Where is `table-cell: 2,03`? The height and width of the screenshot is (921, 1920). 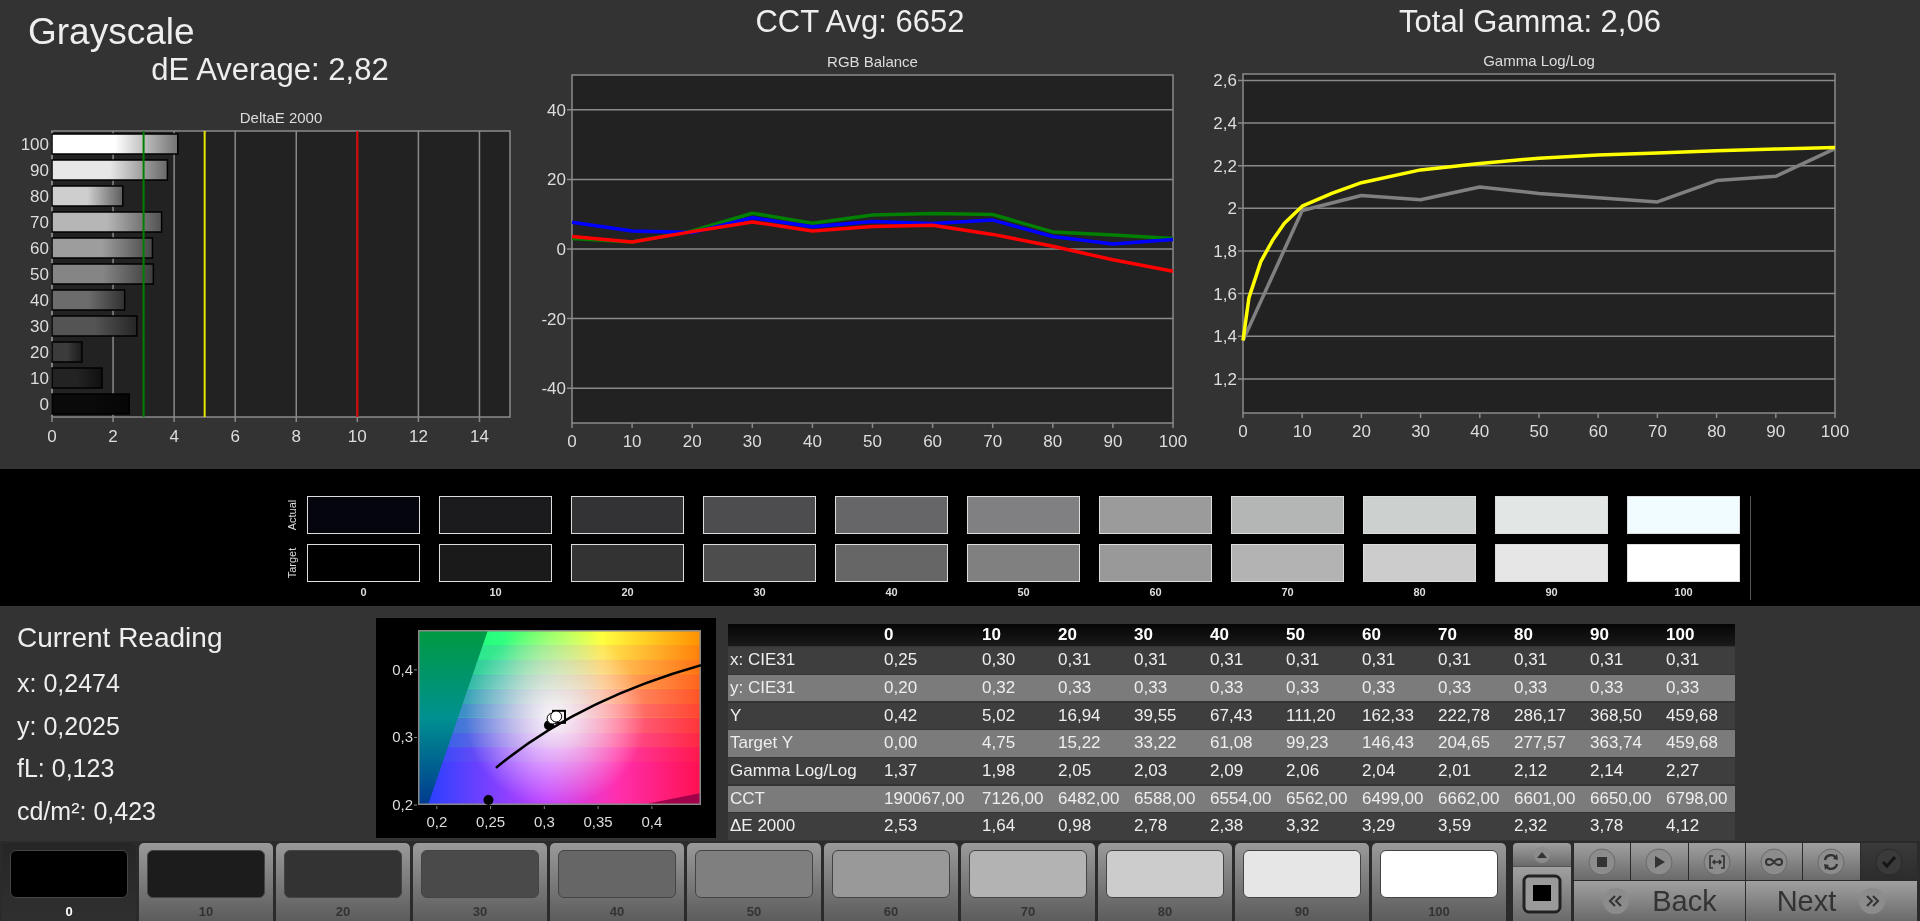 table-cell: 2,03 is located at coordinates (1170, 771).